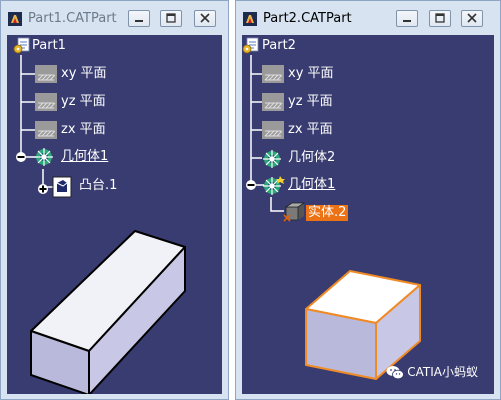  What do you see at coordinates (311, 158) in the screenshot?
I see `tree-node-body2: 几何体2` at bounding box center [311, 158].